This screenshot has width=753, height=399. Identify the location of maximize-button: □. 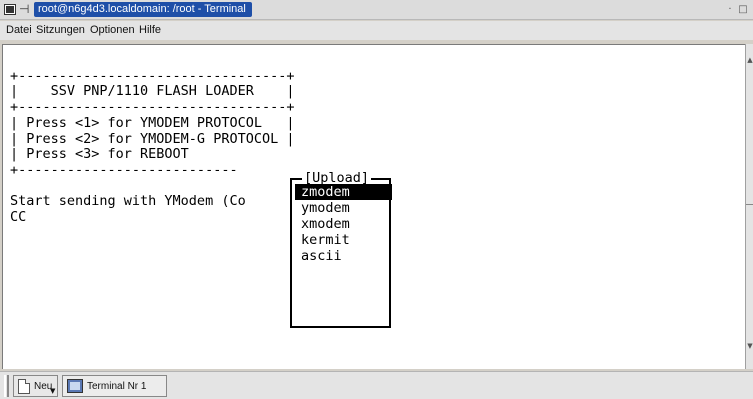
(743, 10).